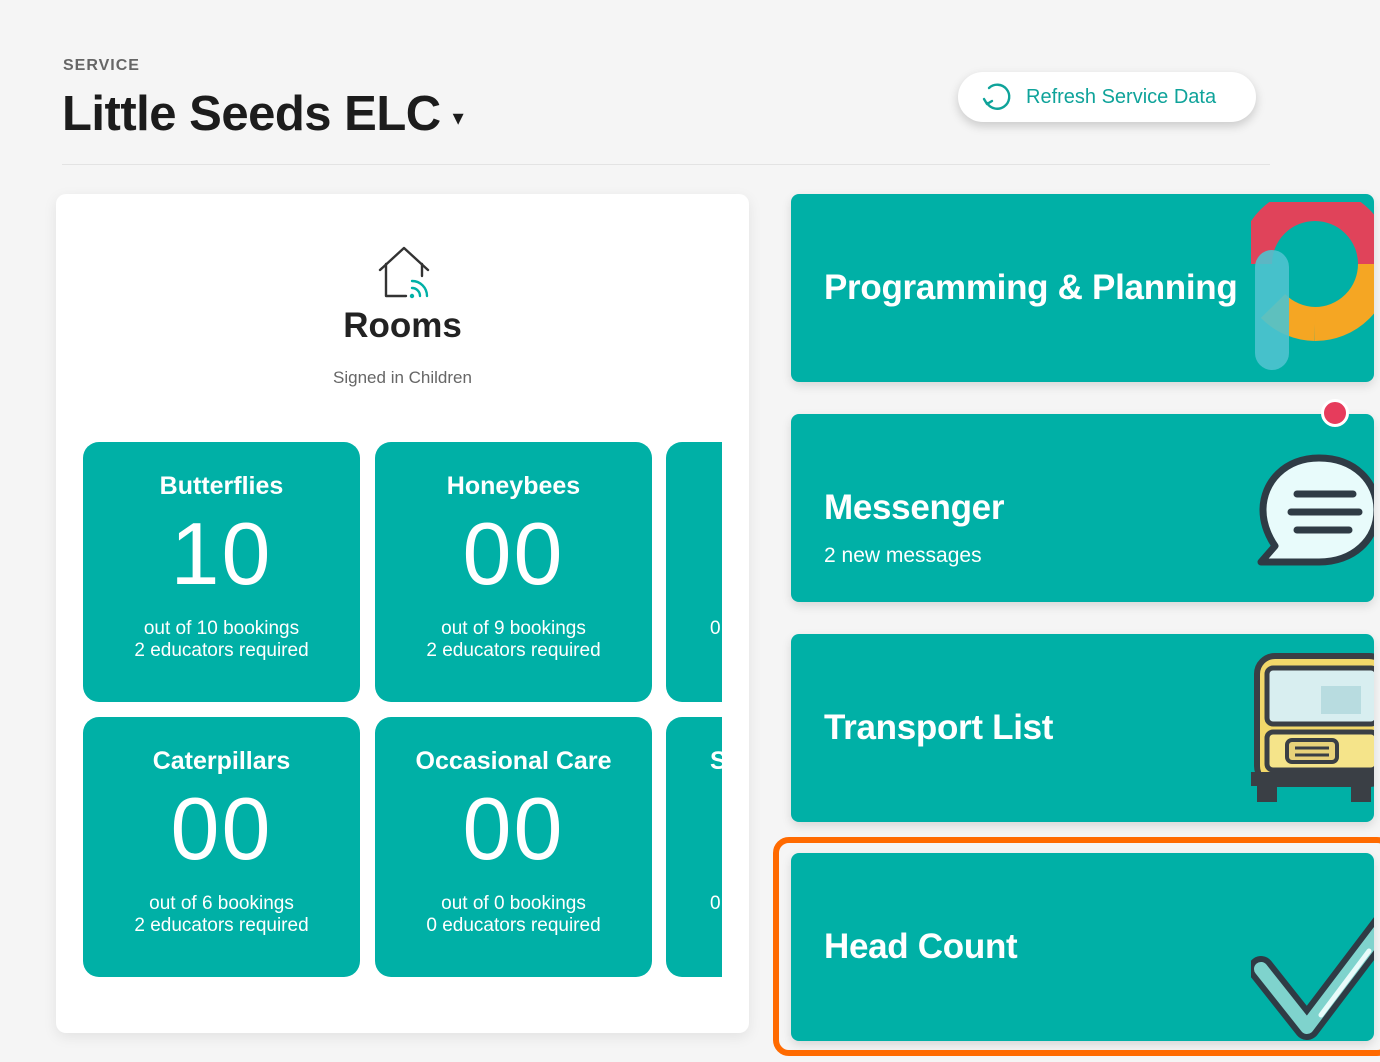 The width and height of the screenshot is (1380, 1062). What do you see at coordinates (716, 761) in the screenshot?
I see `room-name: S` at bounding box center [716, 761].